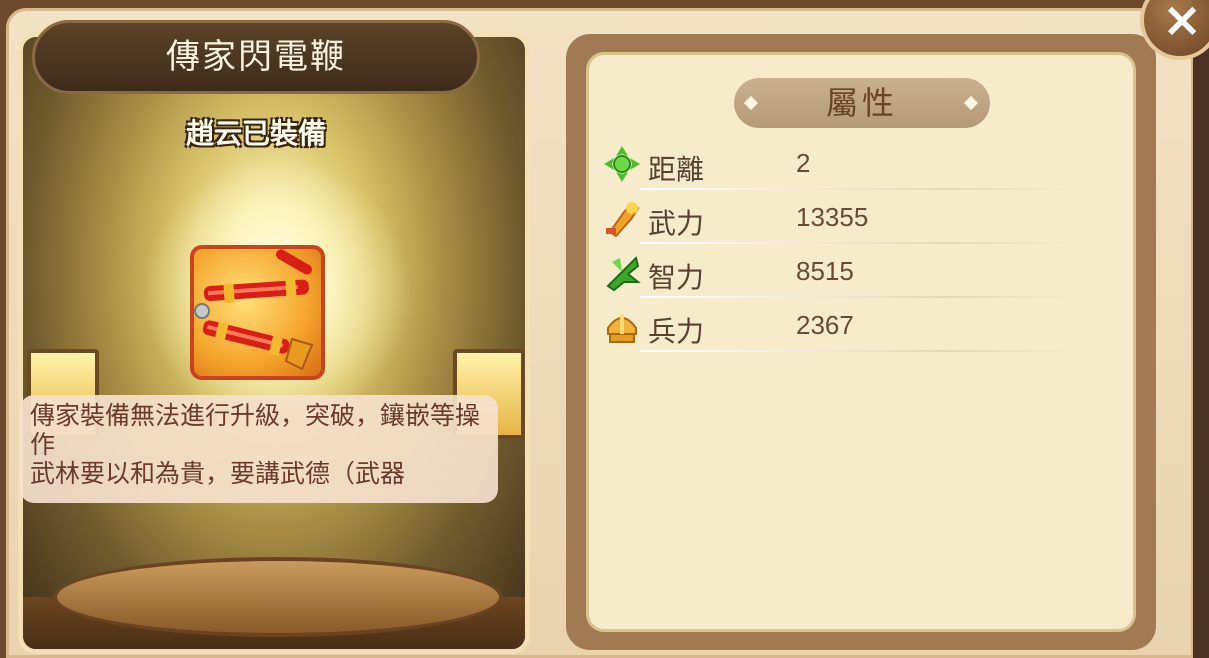 This screenshot has height=658, width=1209. I want to click on force-icon, so click(623, 220).